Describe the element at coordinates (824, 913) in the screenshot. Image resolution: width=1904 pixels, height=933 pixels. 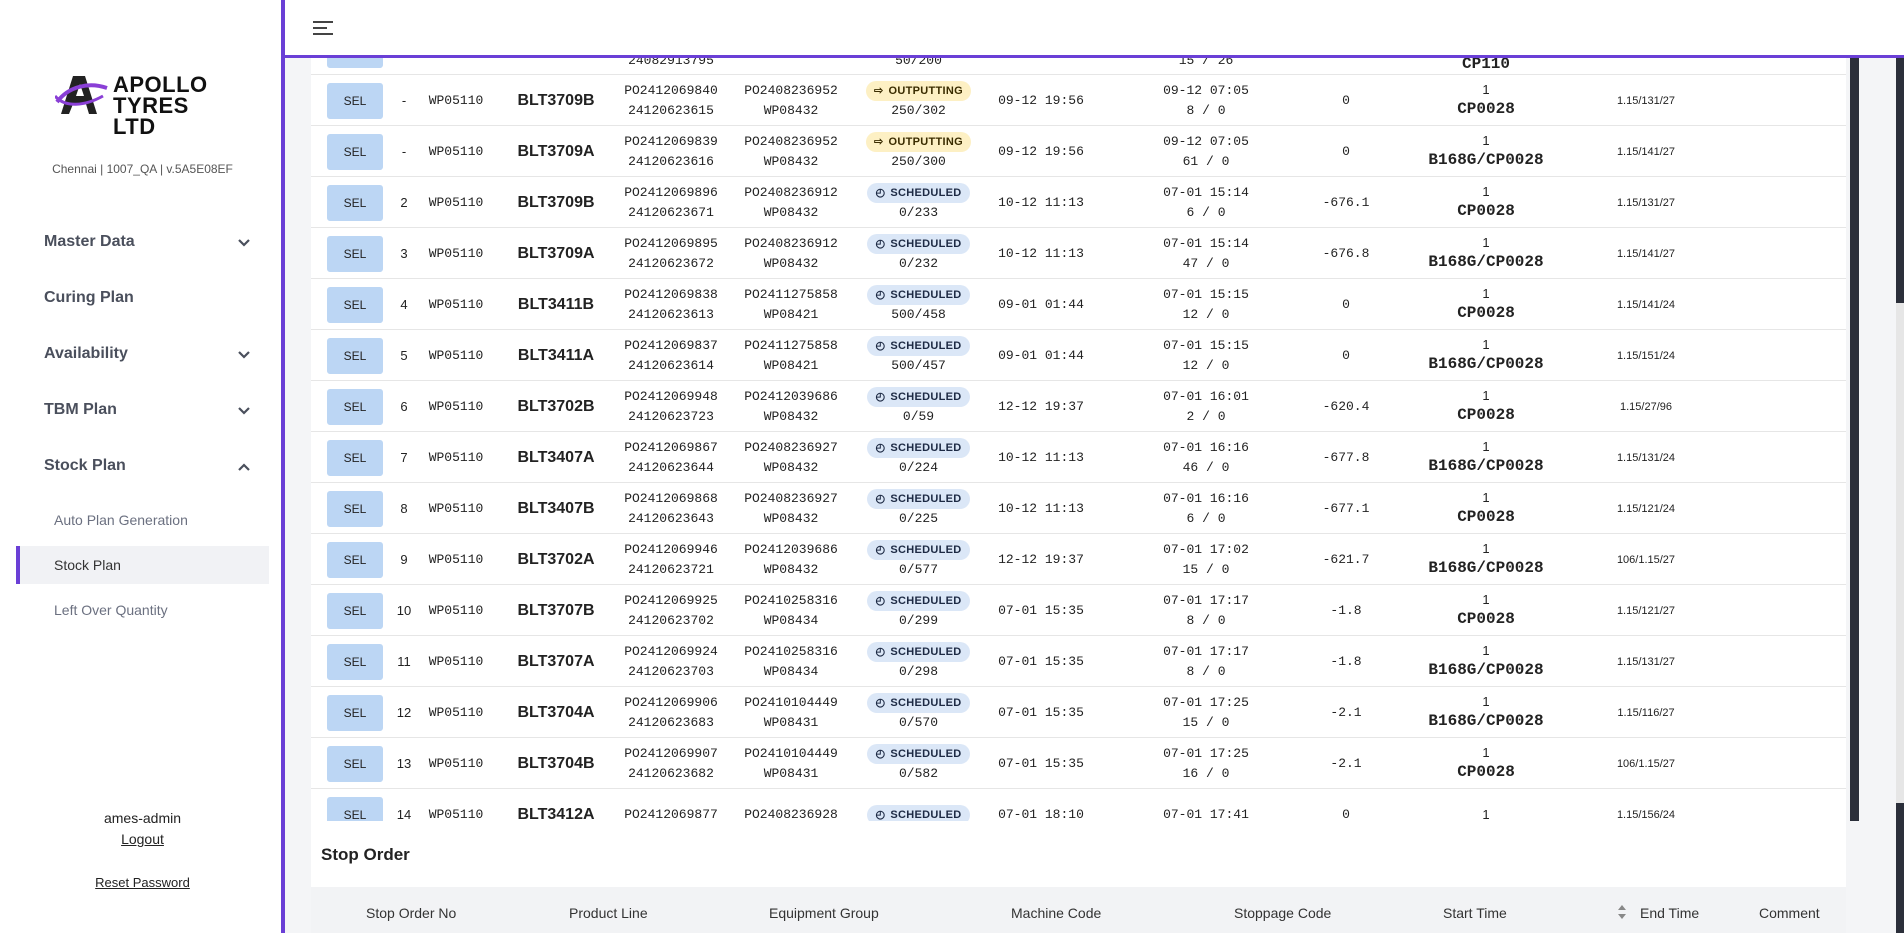
I see `header-equipment-group: Equipment Group` at that location.